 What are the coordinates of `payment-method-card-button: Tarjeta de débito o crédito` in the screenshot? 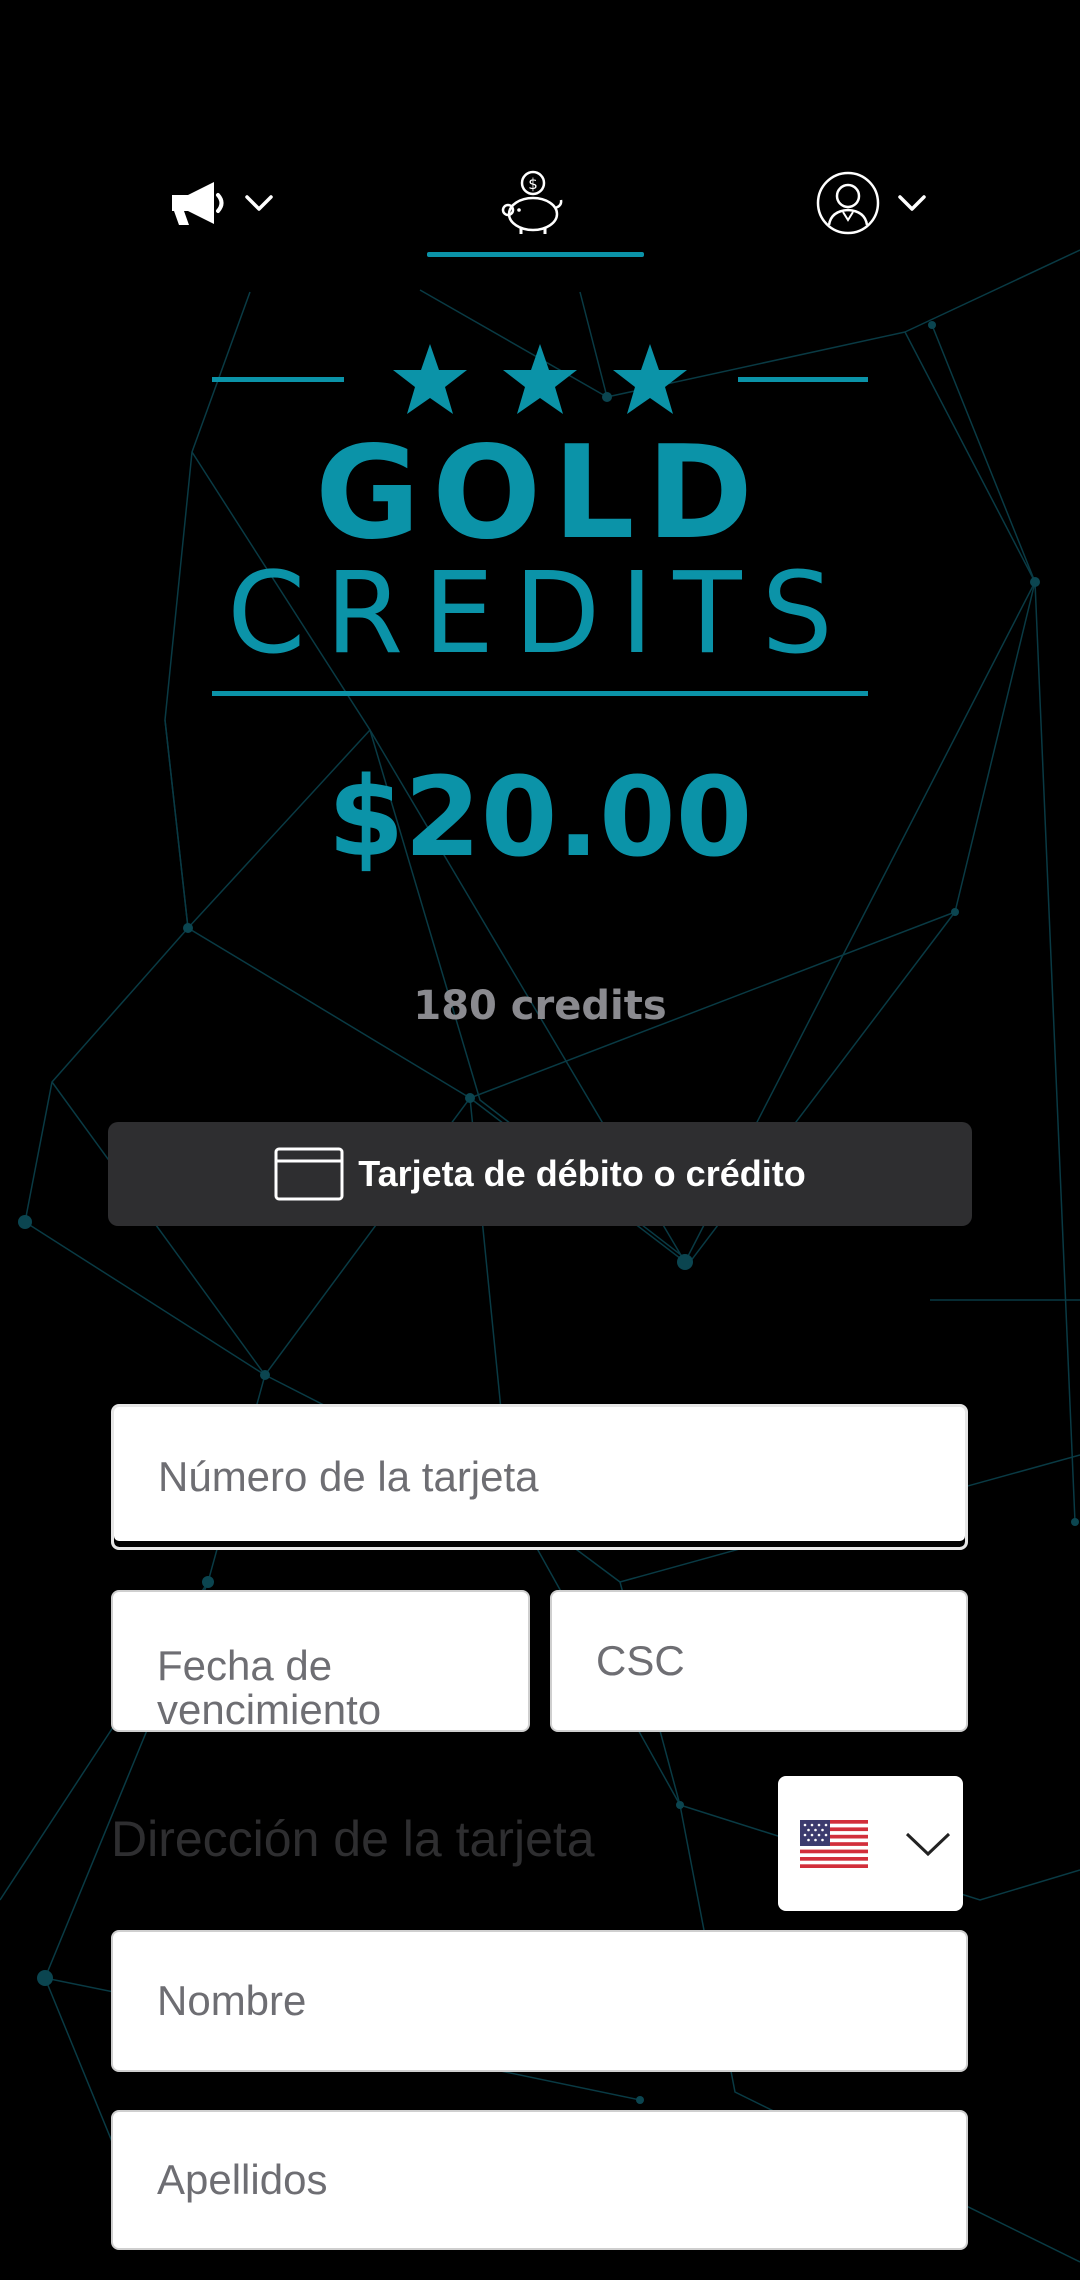 It's located at (540, 1174).